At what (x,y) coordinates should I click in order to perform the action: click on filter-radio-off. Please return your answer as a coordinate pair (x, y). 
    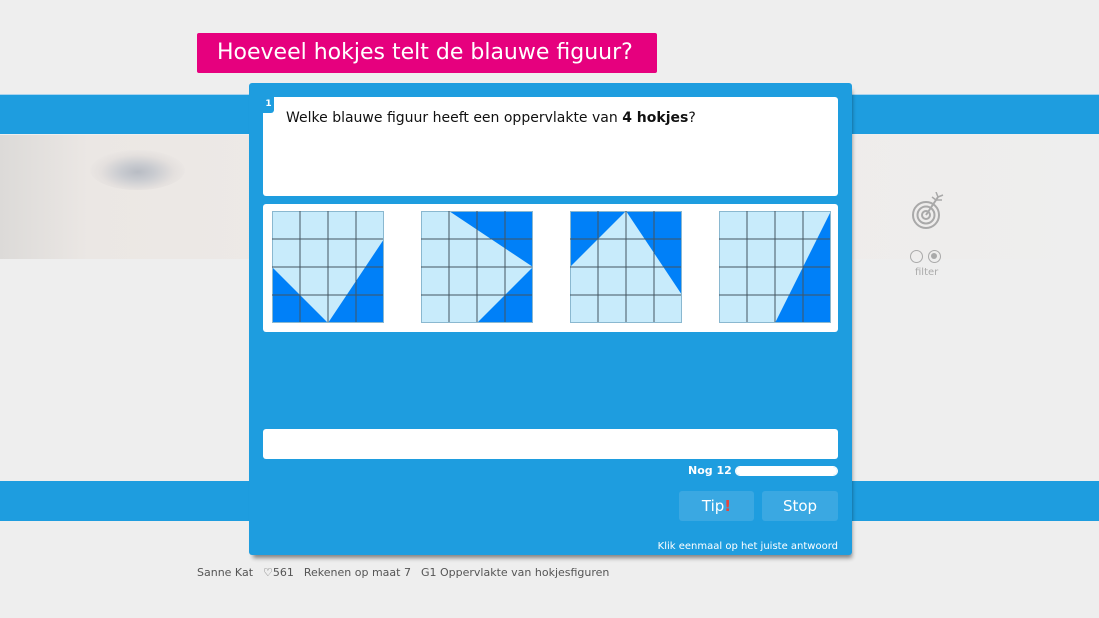
    Looking at the image, I should click on (916, 256).